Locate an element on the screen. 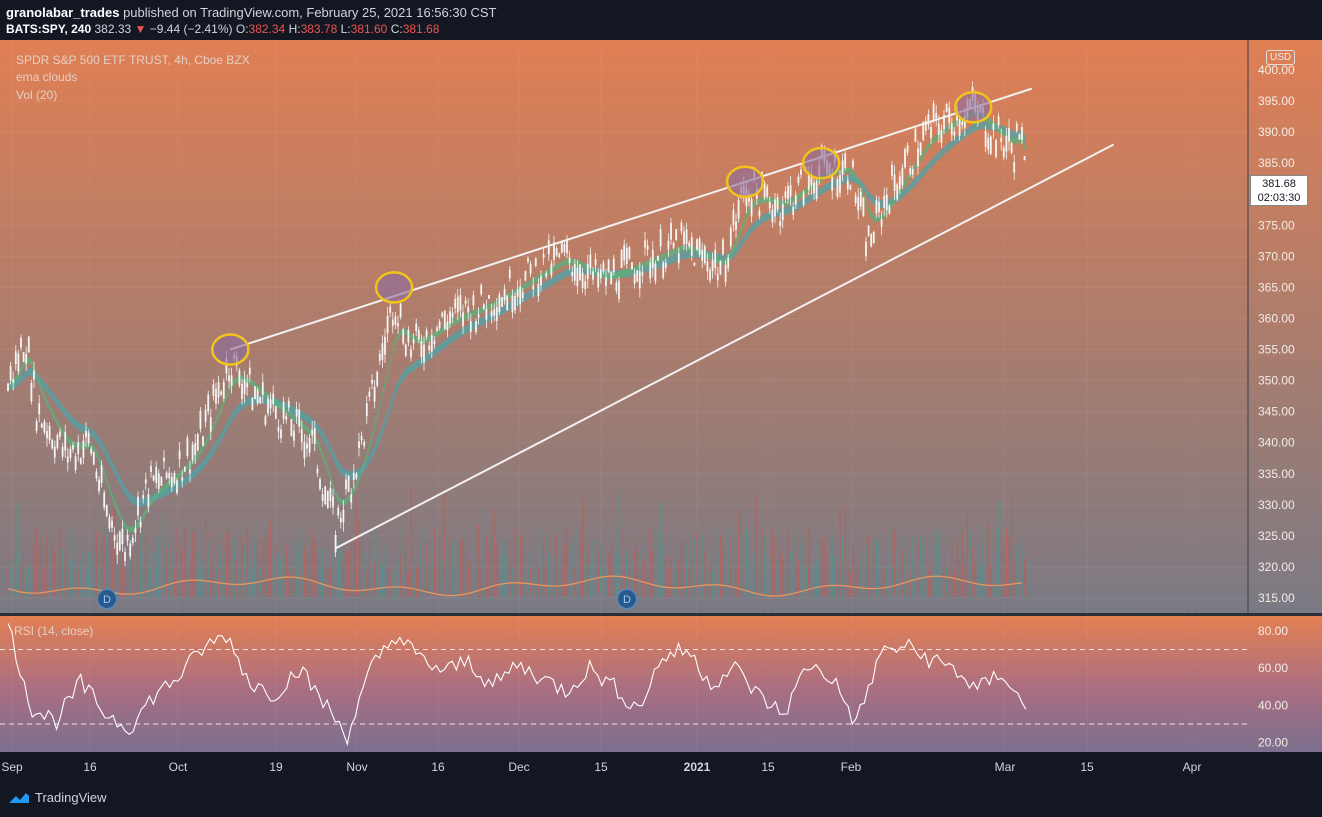  rsi-legend: RSI (14, close) is located at coordinates (53, 631).